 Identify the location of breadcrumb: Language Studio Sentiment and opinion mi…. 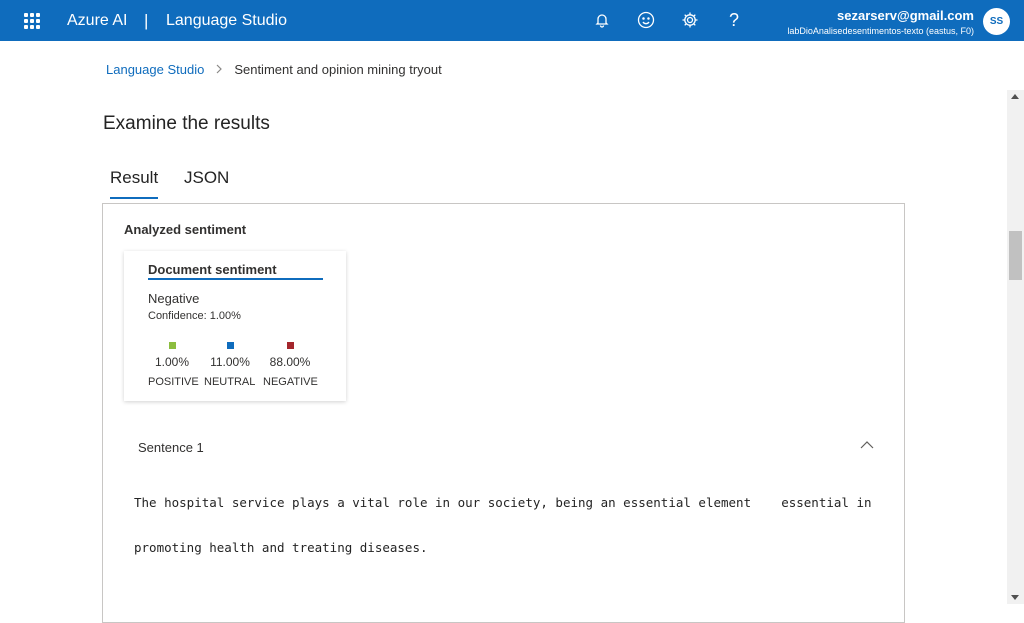
(274, 69).